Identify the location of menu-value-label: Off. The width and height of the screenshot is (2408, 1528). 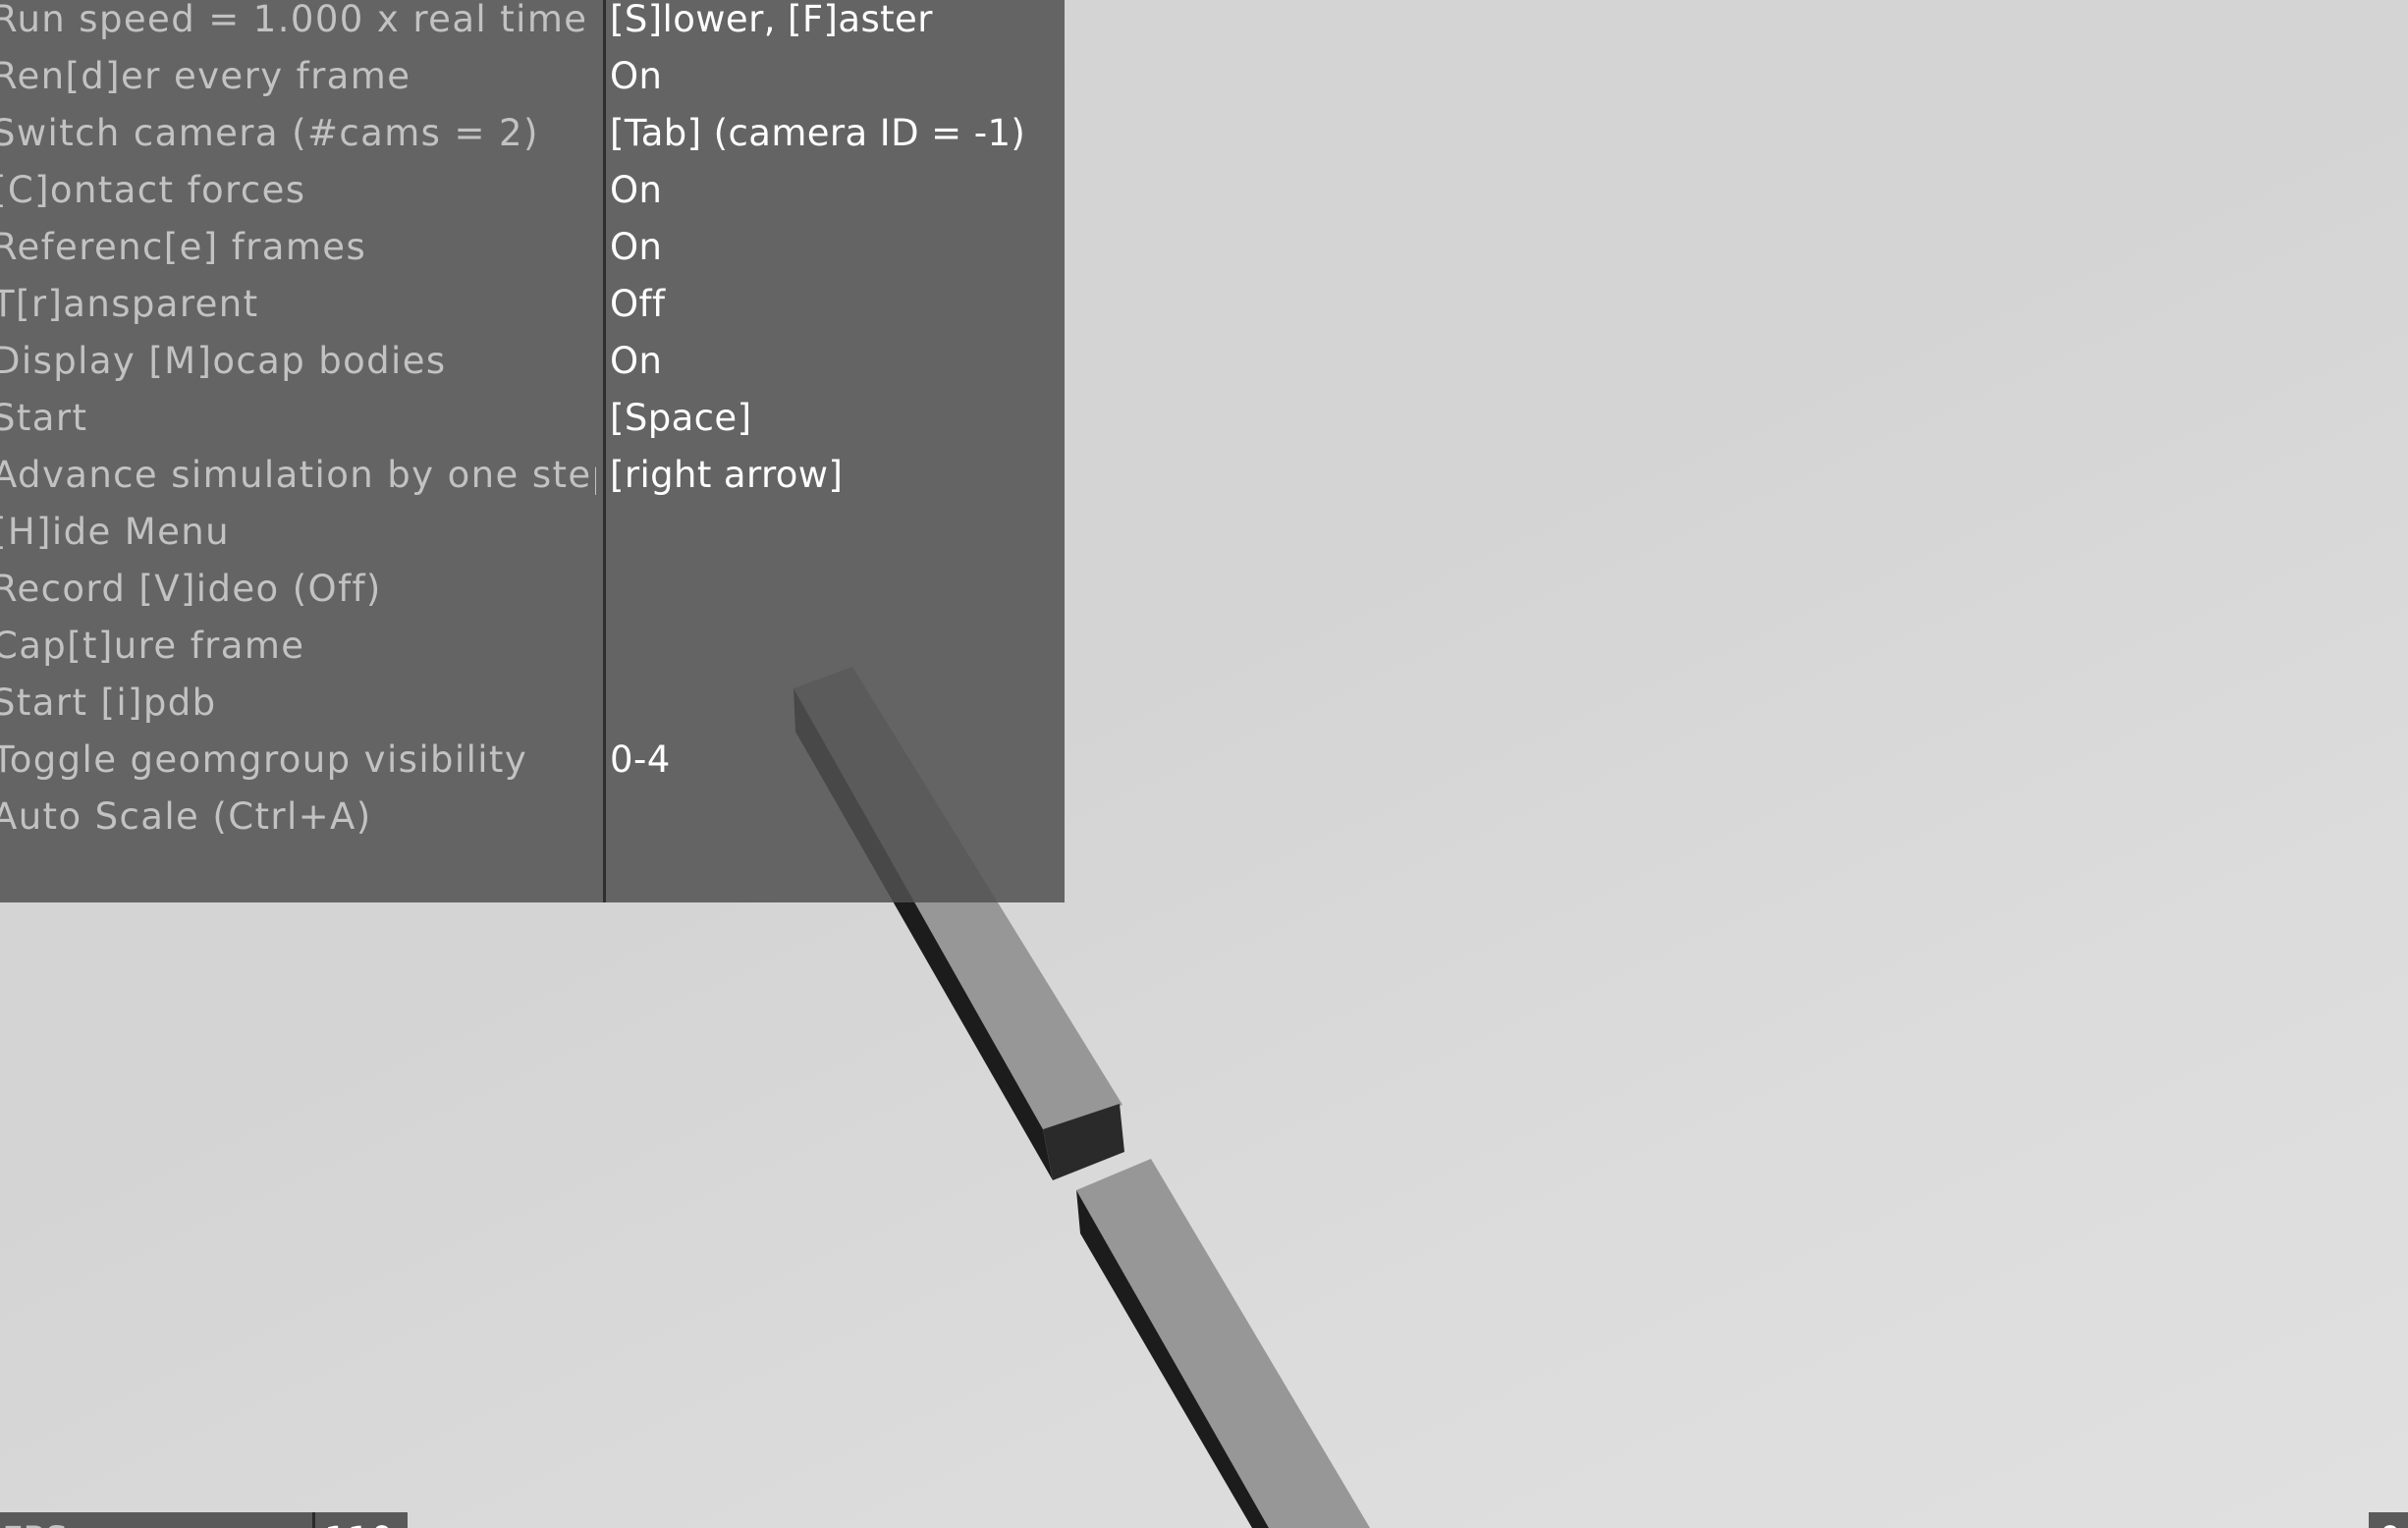
(638, 304).